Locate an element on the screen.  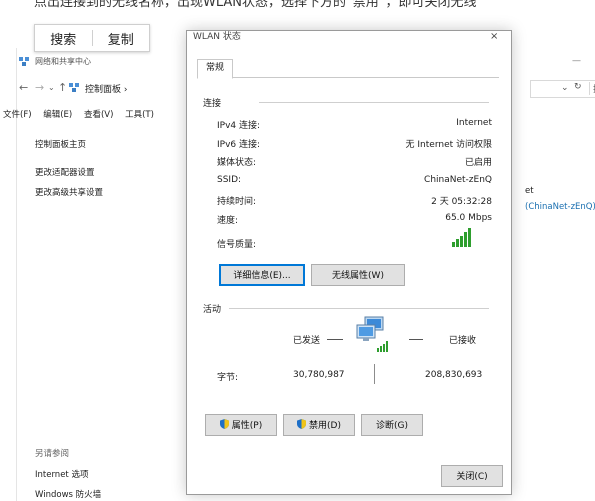
ipv6-value: 无 Internet 访问权限 is located at coordinates (448, 145).